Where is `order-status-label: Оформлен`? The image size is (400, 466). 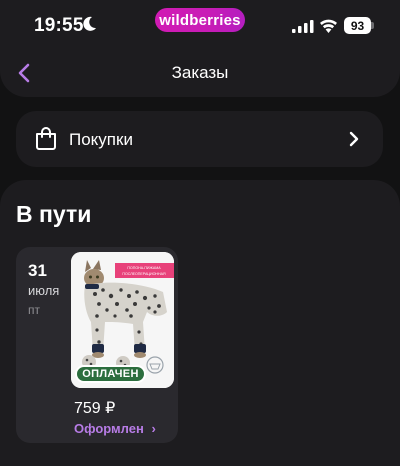
order-status-label: Оформлен is located at coordinates (109, 428).